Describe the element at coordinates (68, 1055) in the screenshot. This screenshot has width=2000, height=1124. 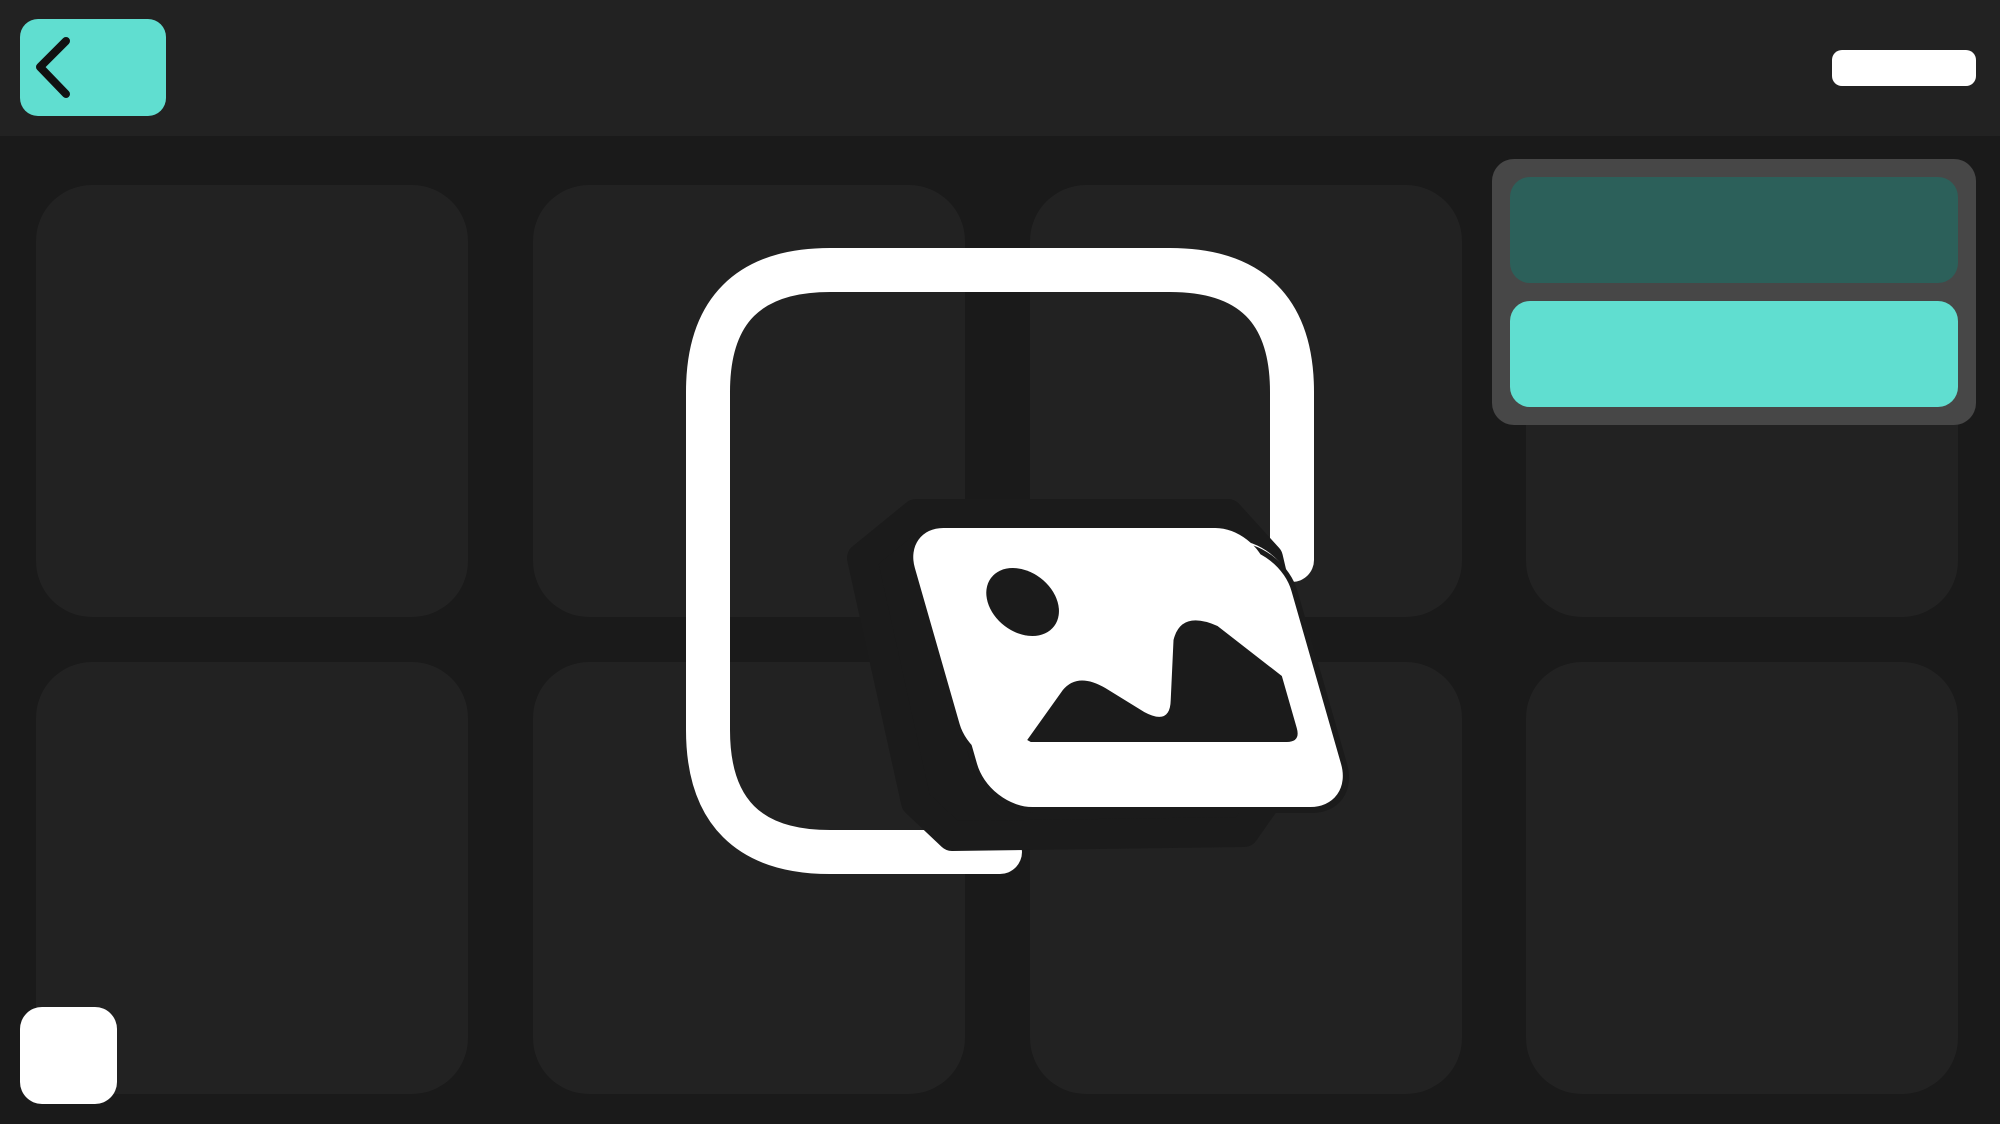
I see `bottom-left-button` at that location.